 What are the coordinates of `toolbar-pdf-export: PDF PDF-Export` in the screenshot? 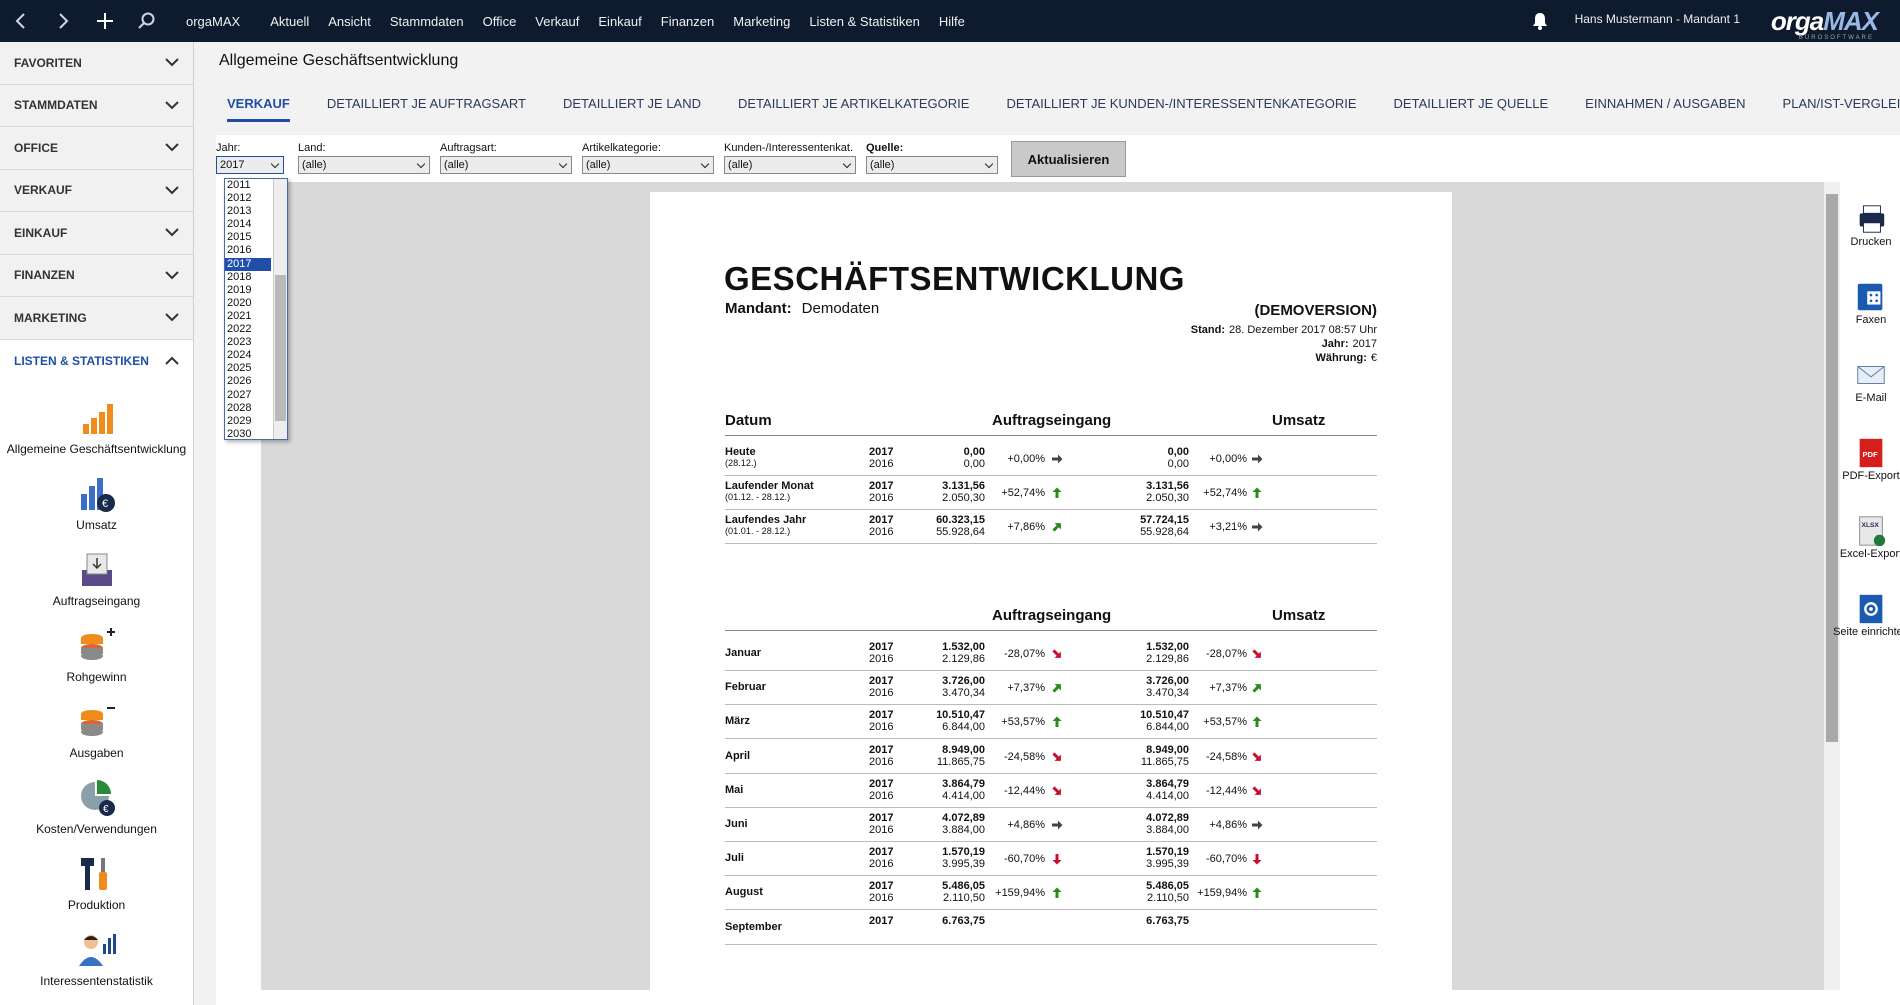 It's located at (1871, 454).